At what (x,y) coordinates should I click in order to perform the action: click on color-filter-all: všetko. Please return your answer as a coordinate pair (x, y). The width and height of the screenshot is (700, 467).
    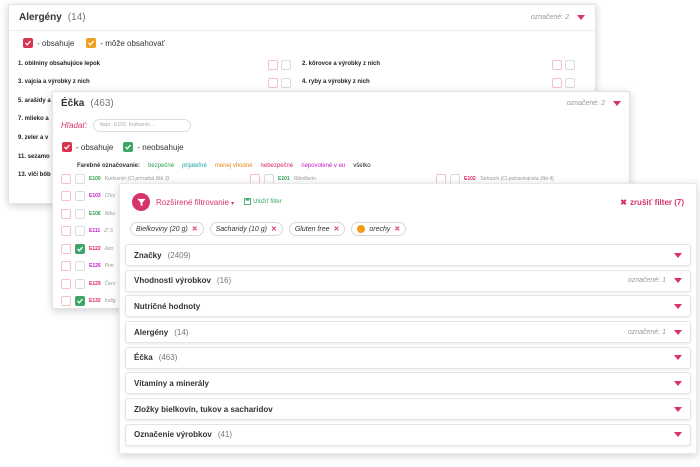
    Looking at the image, I should click on (361, 166).